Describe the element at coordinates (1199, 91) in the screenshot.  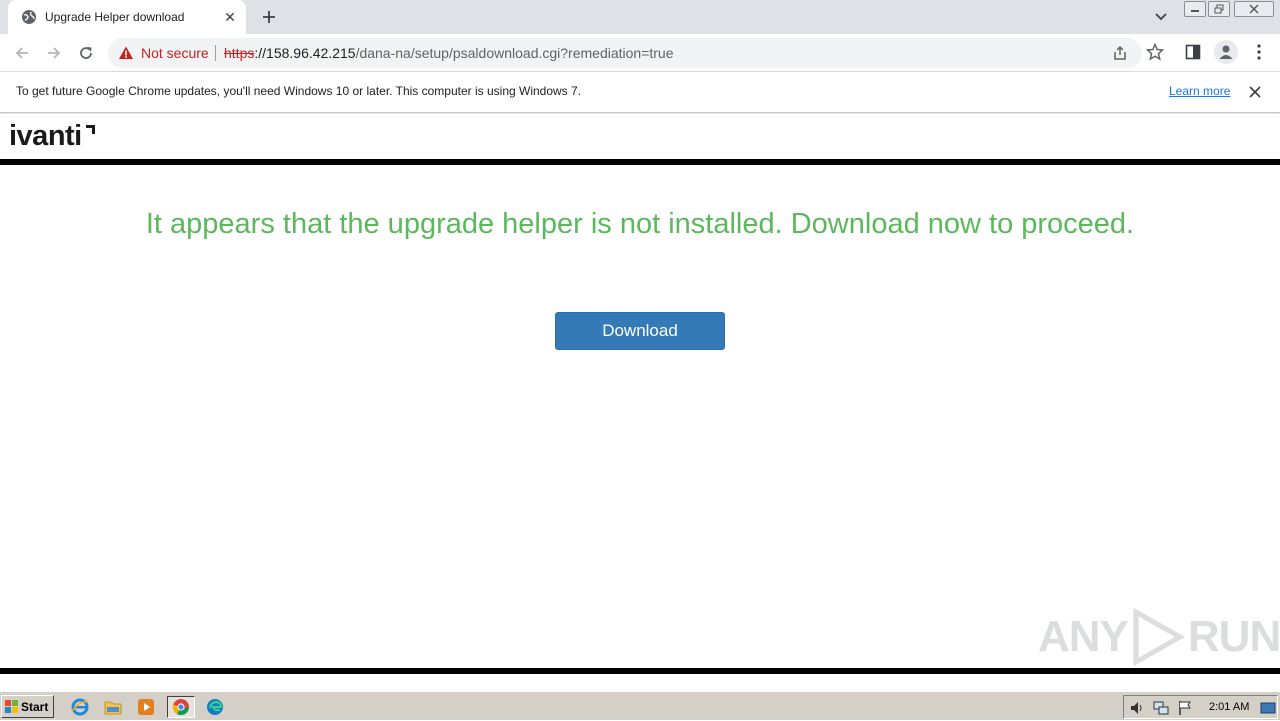
I see `learn-more-link: Learn more` at that location.